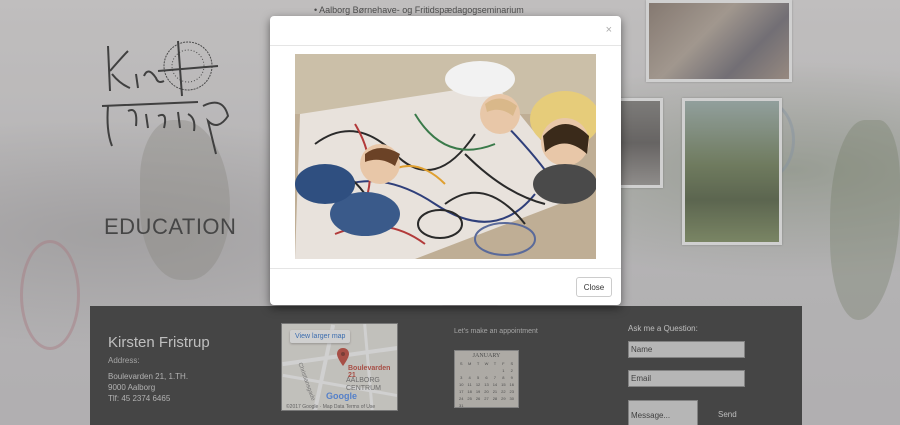  I want to click on modal-header: ×, so click(445, 31).